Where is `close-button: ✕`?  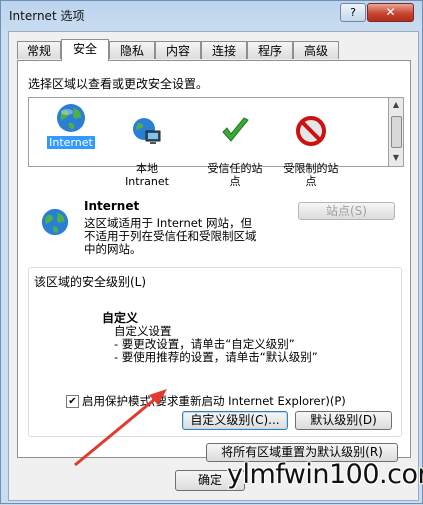
close-button: ✕ is located at coordinates (390, 12).